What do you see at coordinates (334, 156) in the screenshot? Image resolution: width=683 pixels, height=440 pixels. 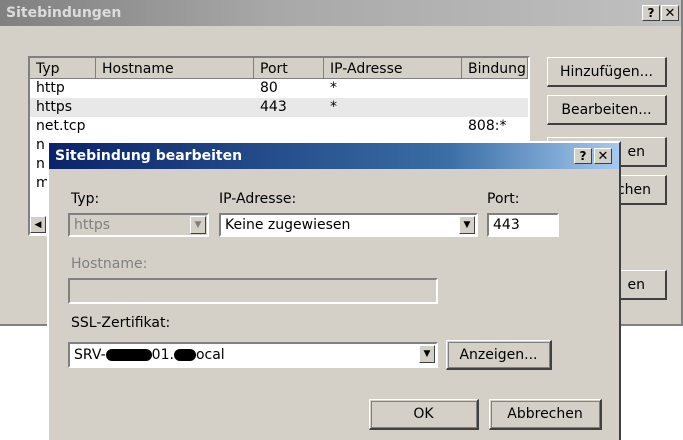 I see `dialog-titlebar: Sitebindung bearbeiten` at bounding box center [334, 156].